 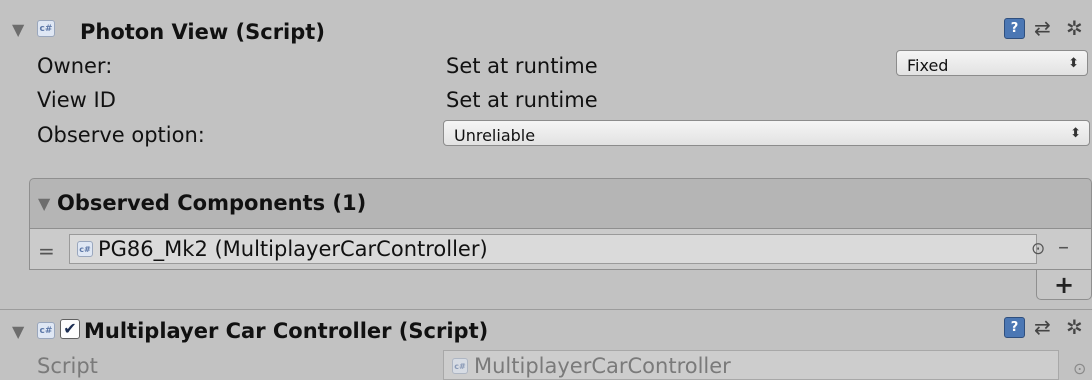 What do you see at coordinates (293, 249) in the screenshot?
I see `observed-object-value: PG86_Mk2 (MultiplayerCarController)` at bounding box center [293, 249].